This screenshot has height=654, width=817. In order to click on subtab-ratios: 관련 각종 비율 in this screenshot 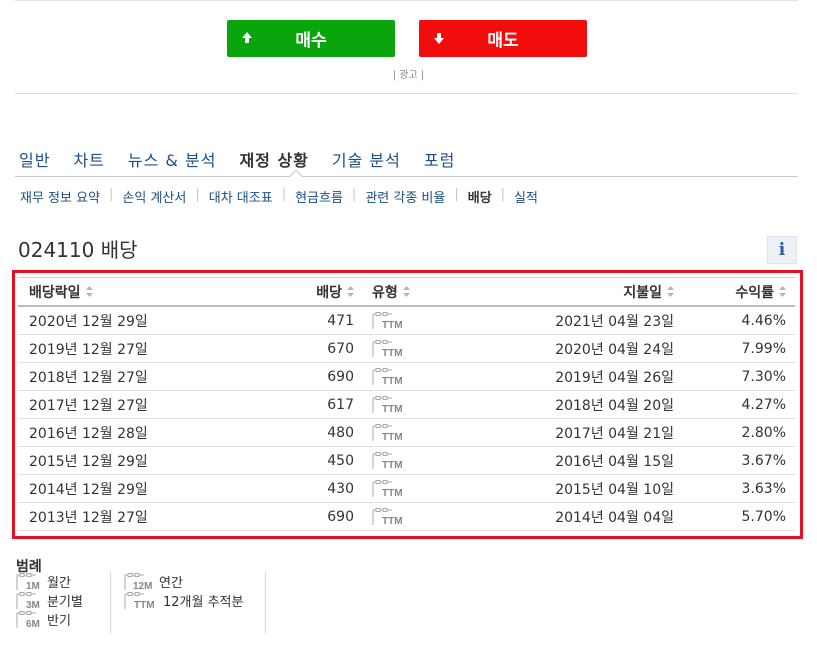, I will do `click(405, 196)`.